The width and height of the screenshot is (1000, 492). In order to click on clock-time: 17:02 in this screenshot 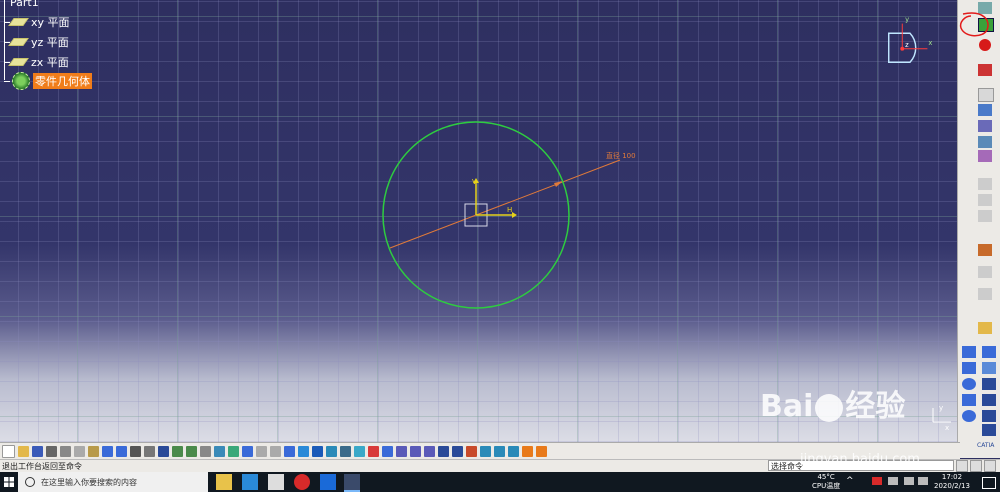, I will do `click(952, 477)`.